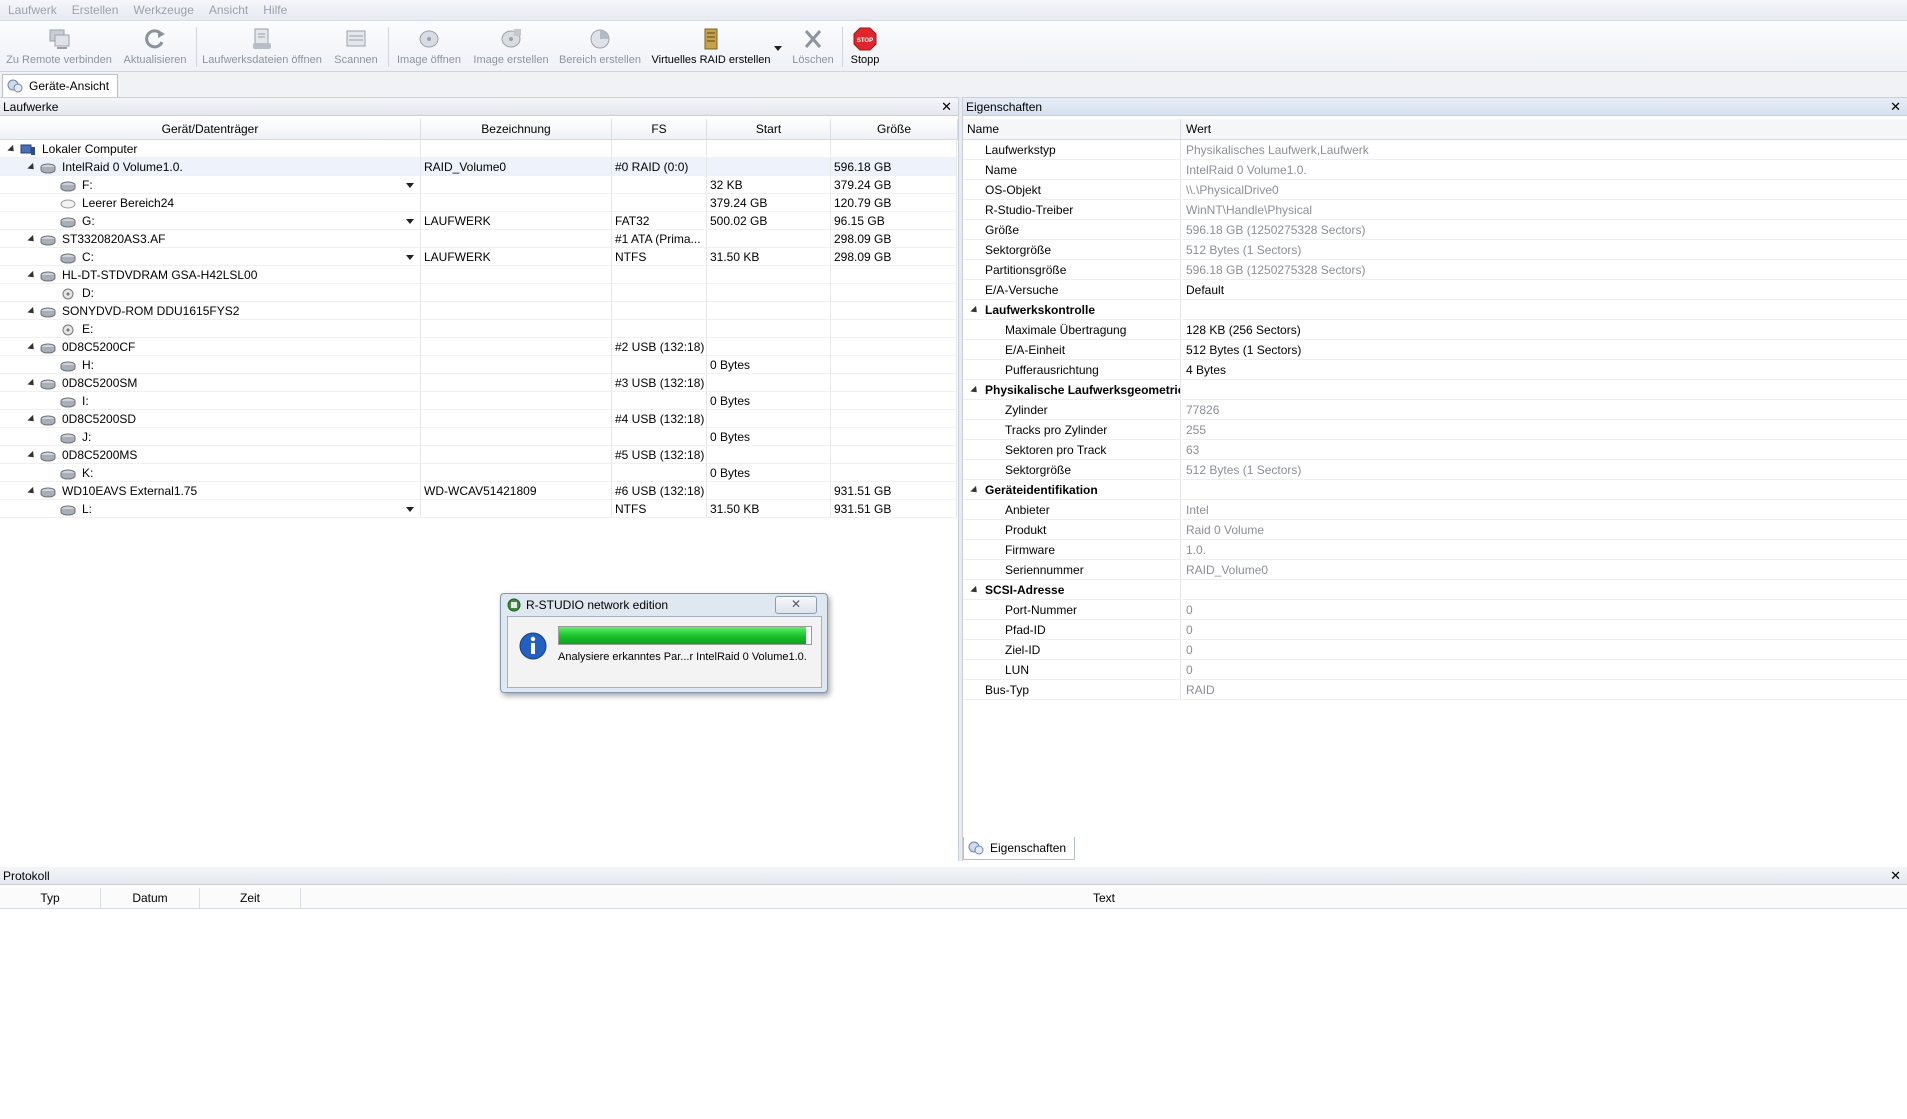 This screenshot has height=1119, width=1907. What do you see at coordinates (1435, 610) in the screenshot?
I see `property-row: Port-Nummer 0` at bounding box center [1435, 610].